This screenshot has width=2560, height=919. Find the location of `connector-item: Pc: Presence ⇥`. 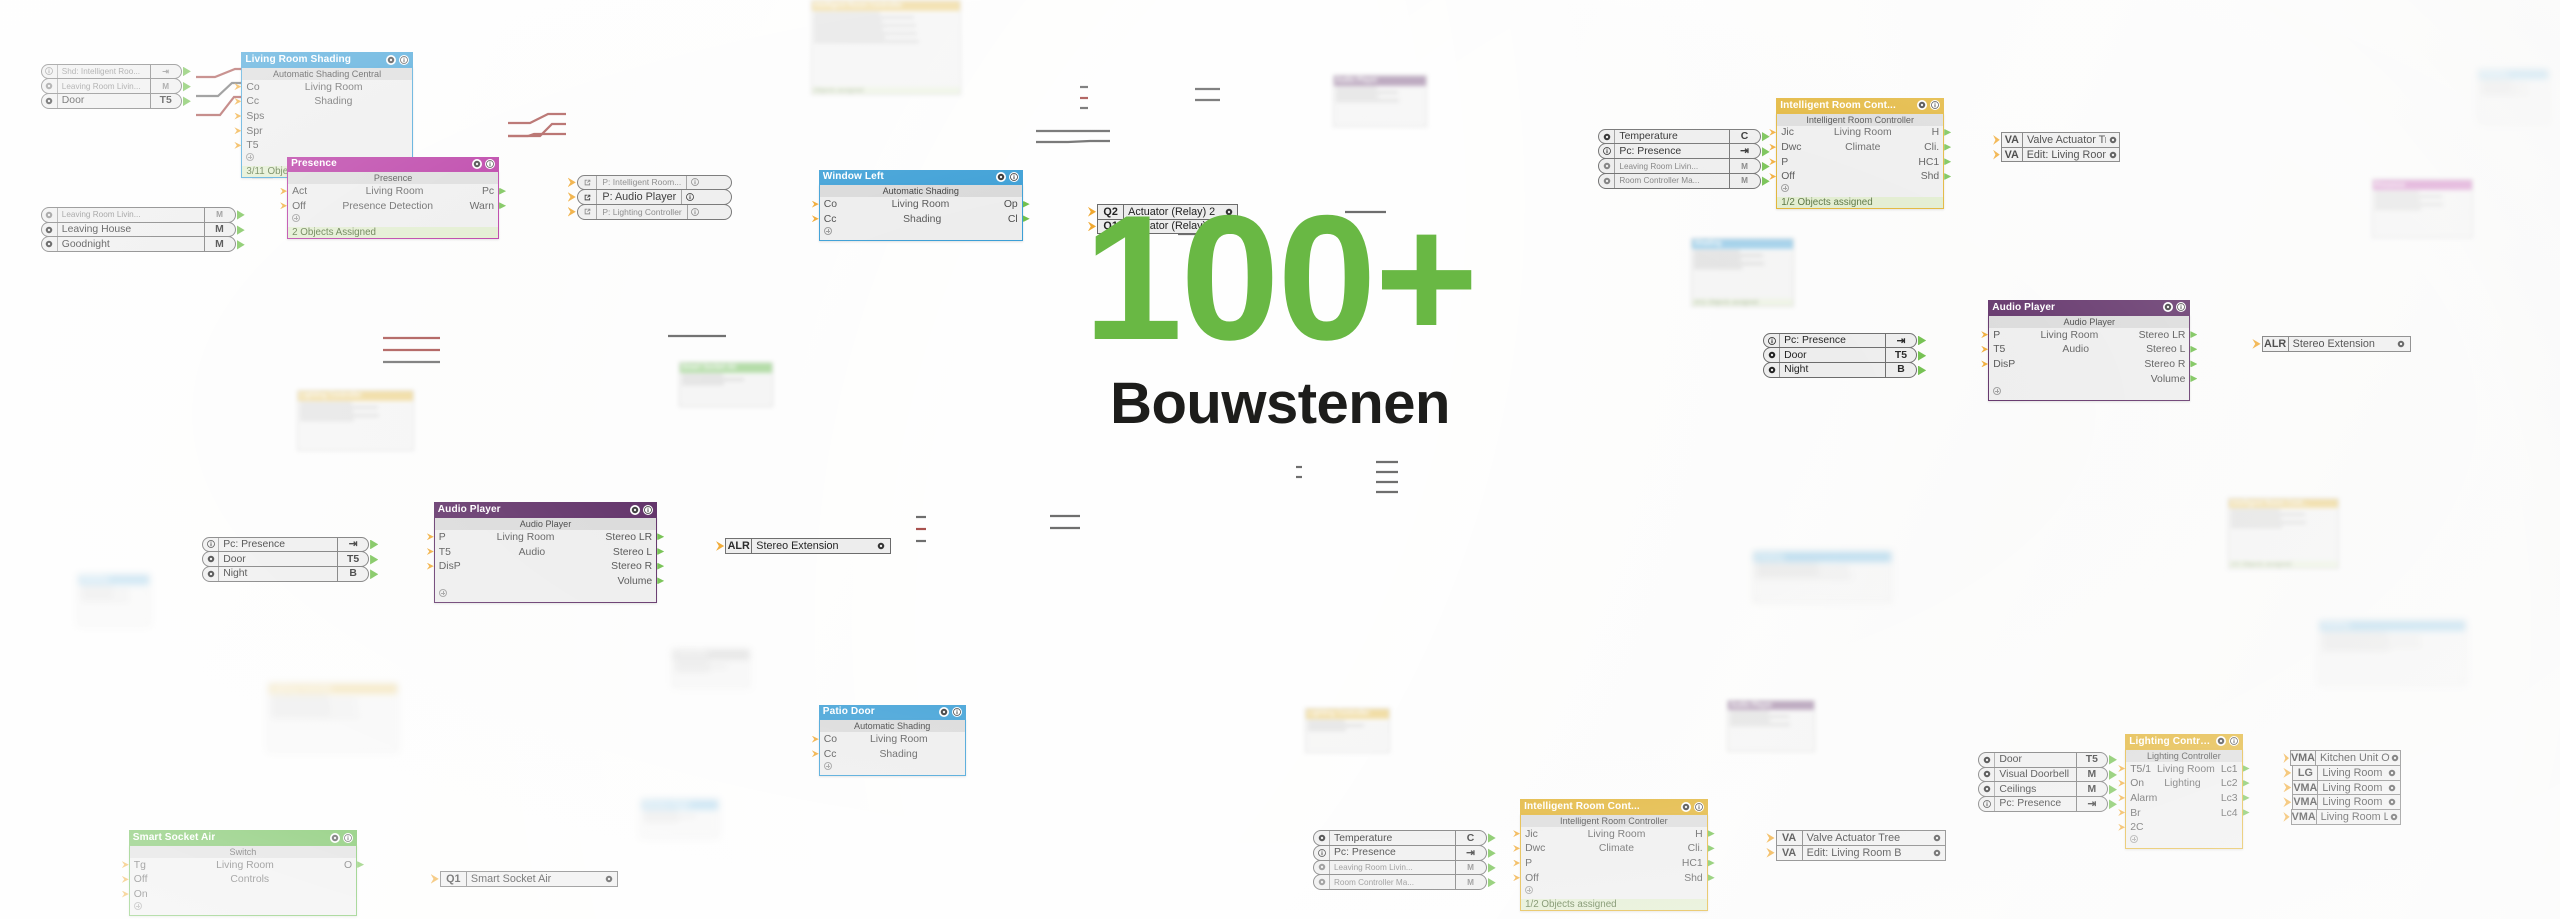

connector-item: Pc: Presence ⇥ is located at coordinates (1840, 340).